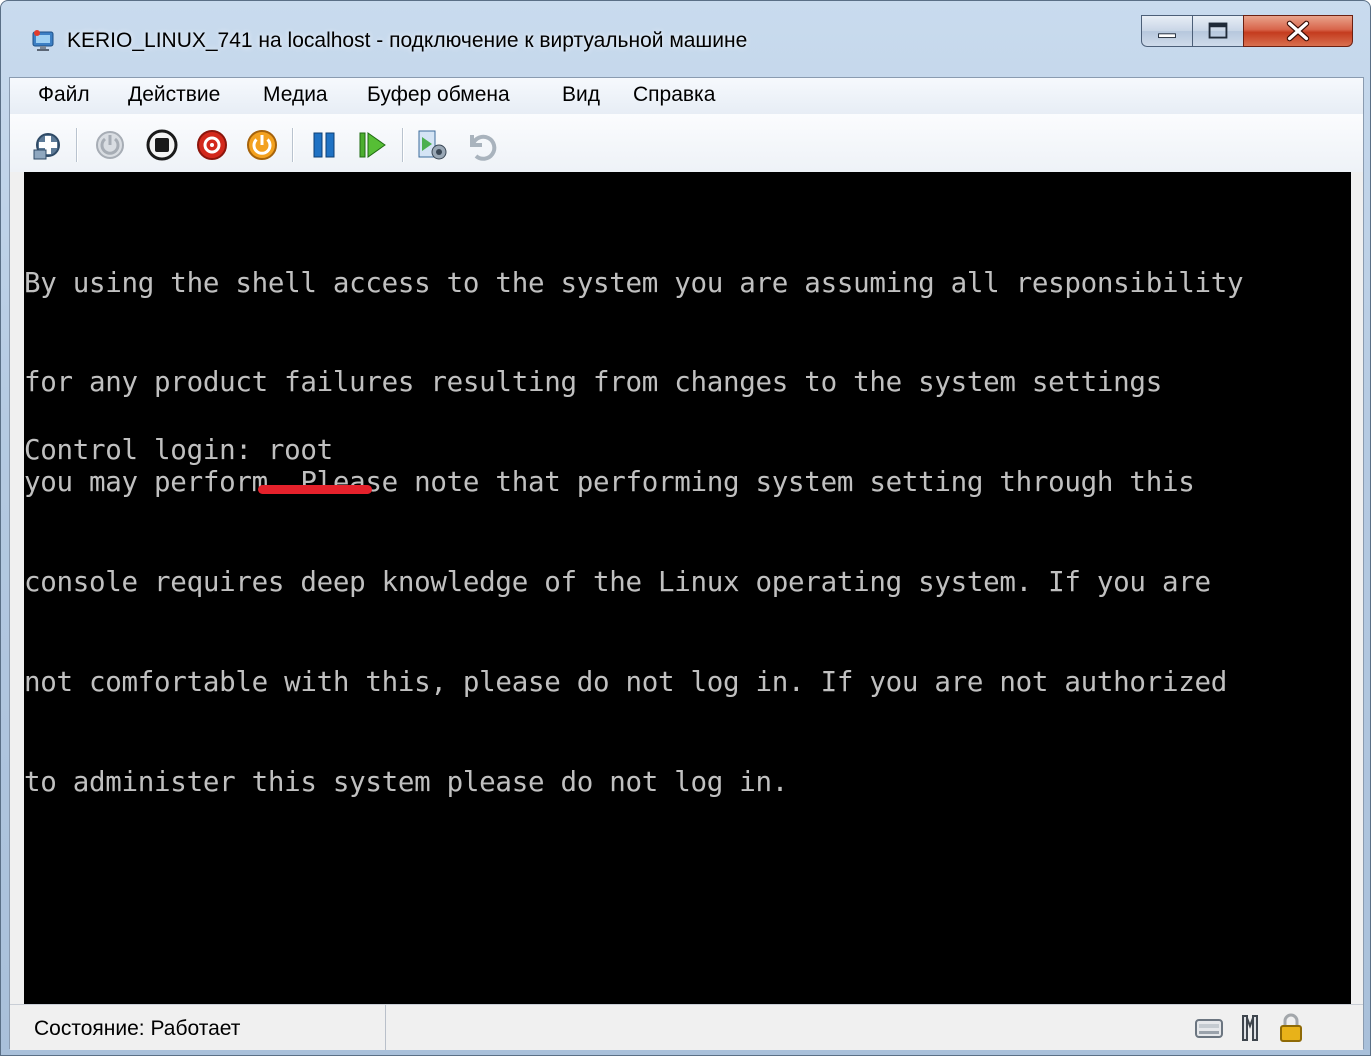 The width and height of the screenshot is (1371, 1056). I want to click on status-divider, so click(385, 1027).